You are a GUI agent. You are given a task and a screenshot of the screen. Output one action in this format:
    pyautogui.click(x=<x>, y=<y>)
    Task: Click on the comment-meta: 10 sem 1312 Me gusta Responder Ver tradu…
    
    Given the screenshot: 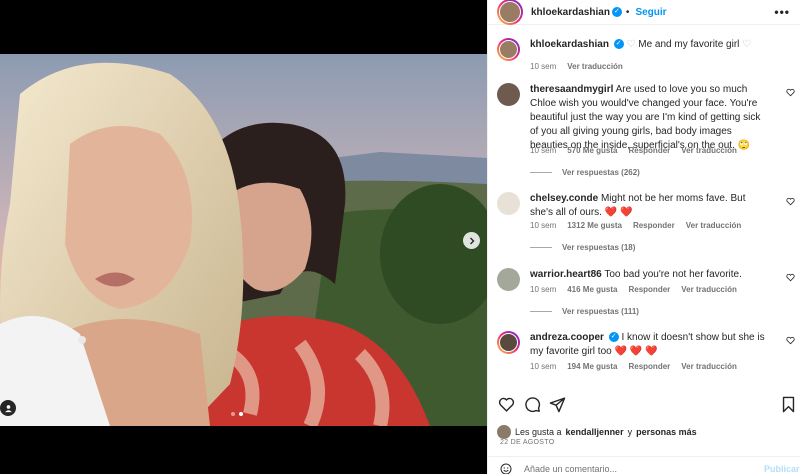 What is the action you would take?
    pyautogui.click(x=635, y=225)
    